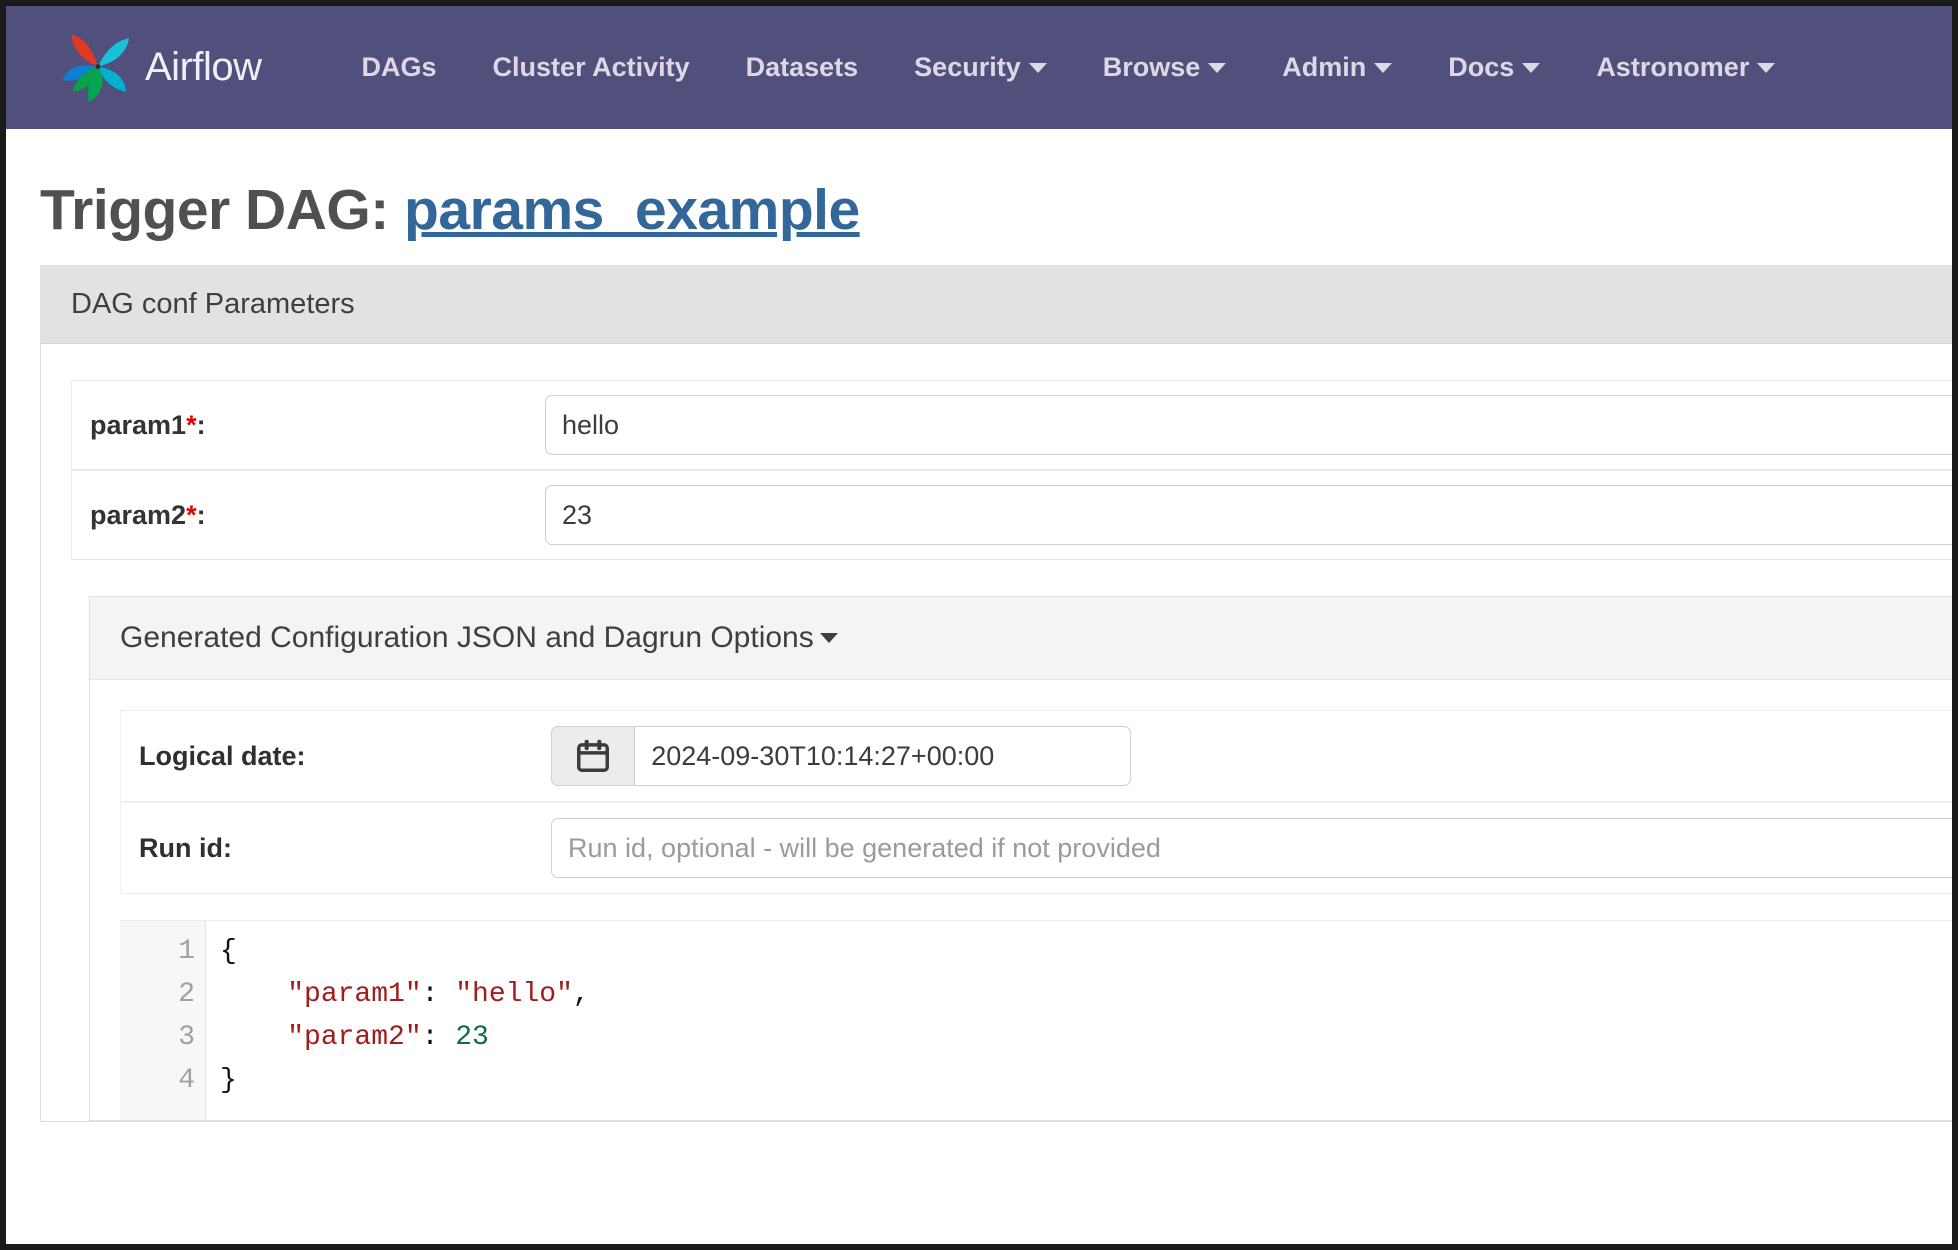 This screenshot has width=1958, height=1250. Describe the element at coordinates (138, 514) in the screenshot. I see `param2-label-text: param2` at that location.